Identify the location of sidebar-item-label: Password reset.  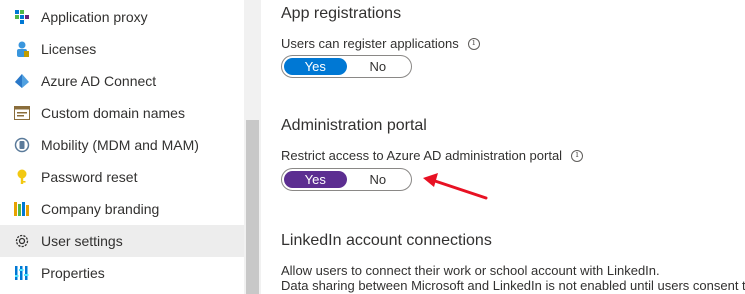
(89, 177).